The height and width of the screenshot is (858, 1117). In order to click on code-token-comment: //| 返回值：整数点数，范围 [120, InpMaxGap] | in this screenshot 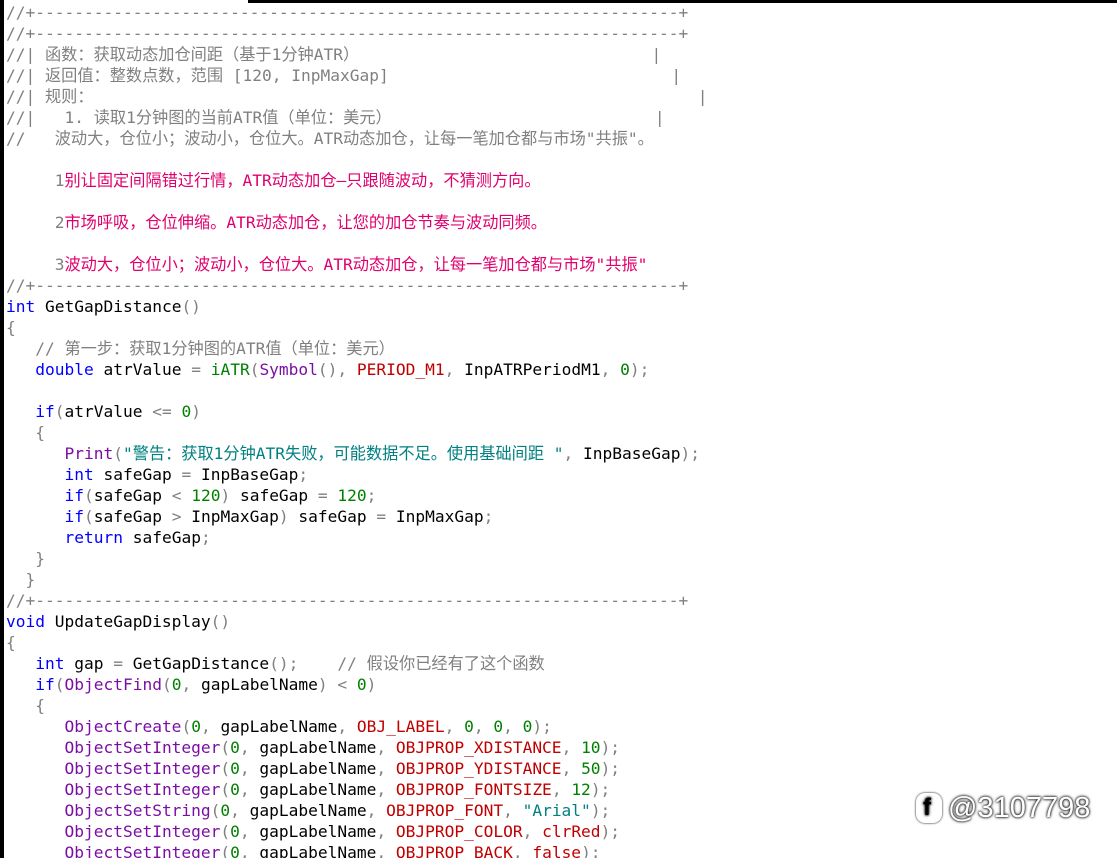, I will do `click(344, 75)`.